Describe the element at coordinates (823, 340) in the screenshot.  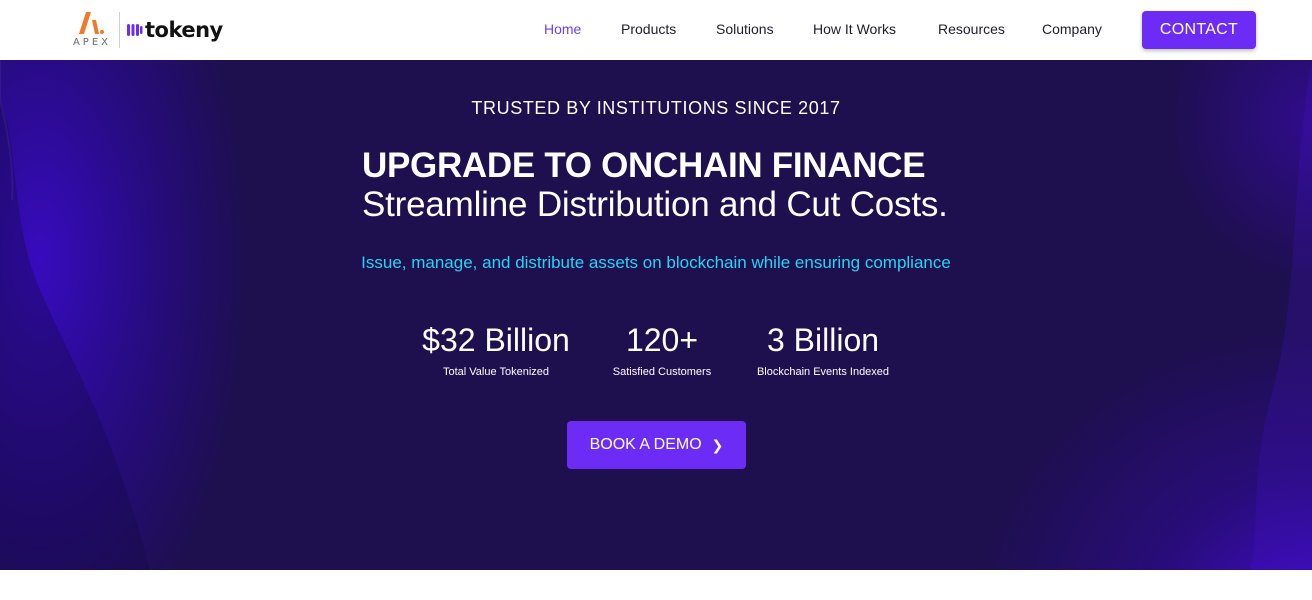
I see `stat-value: 3 Billion` at that location.